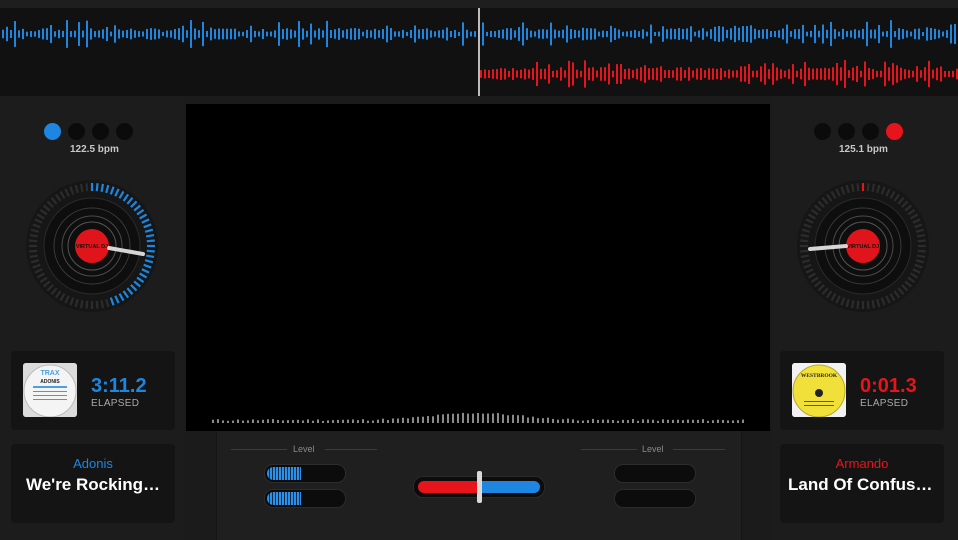 This screenshot has height=540, width=958. What do you see at coordinates (49, 373) in the screenshot?
I see `svg-text: TRAX` at bounding box center [49, 373].